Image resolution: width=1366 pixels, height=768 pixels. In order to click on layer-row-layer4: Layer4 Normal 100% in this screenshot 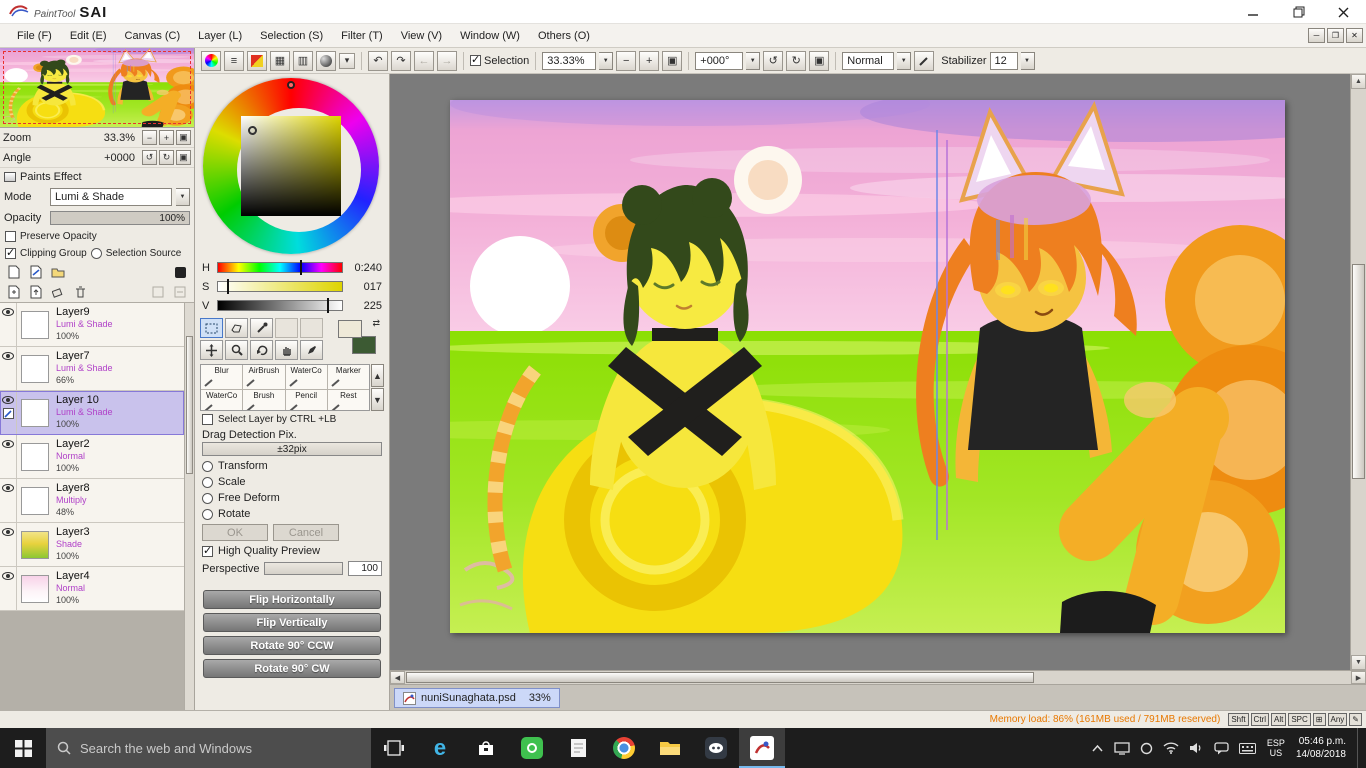, I will do `click(92, 589)`.